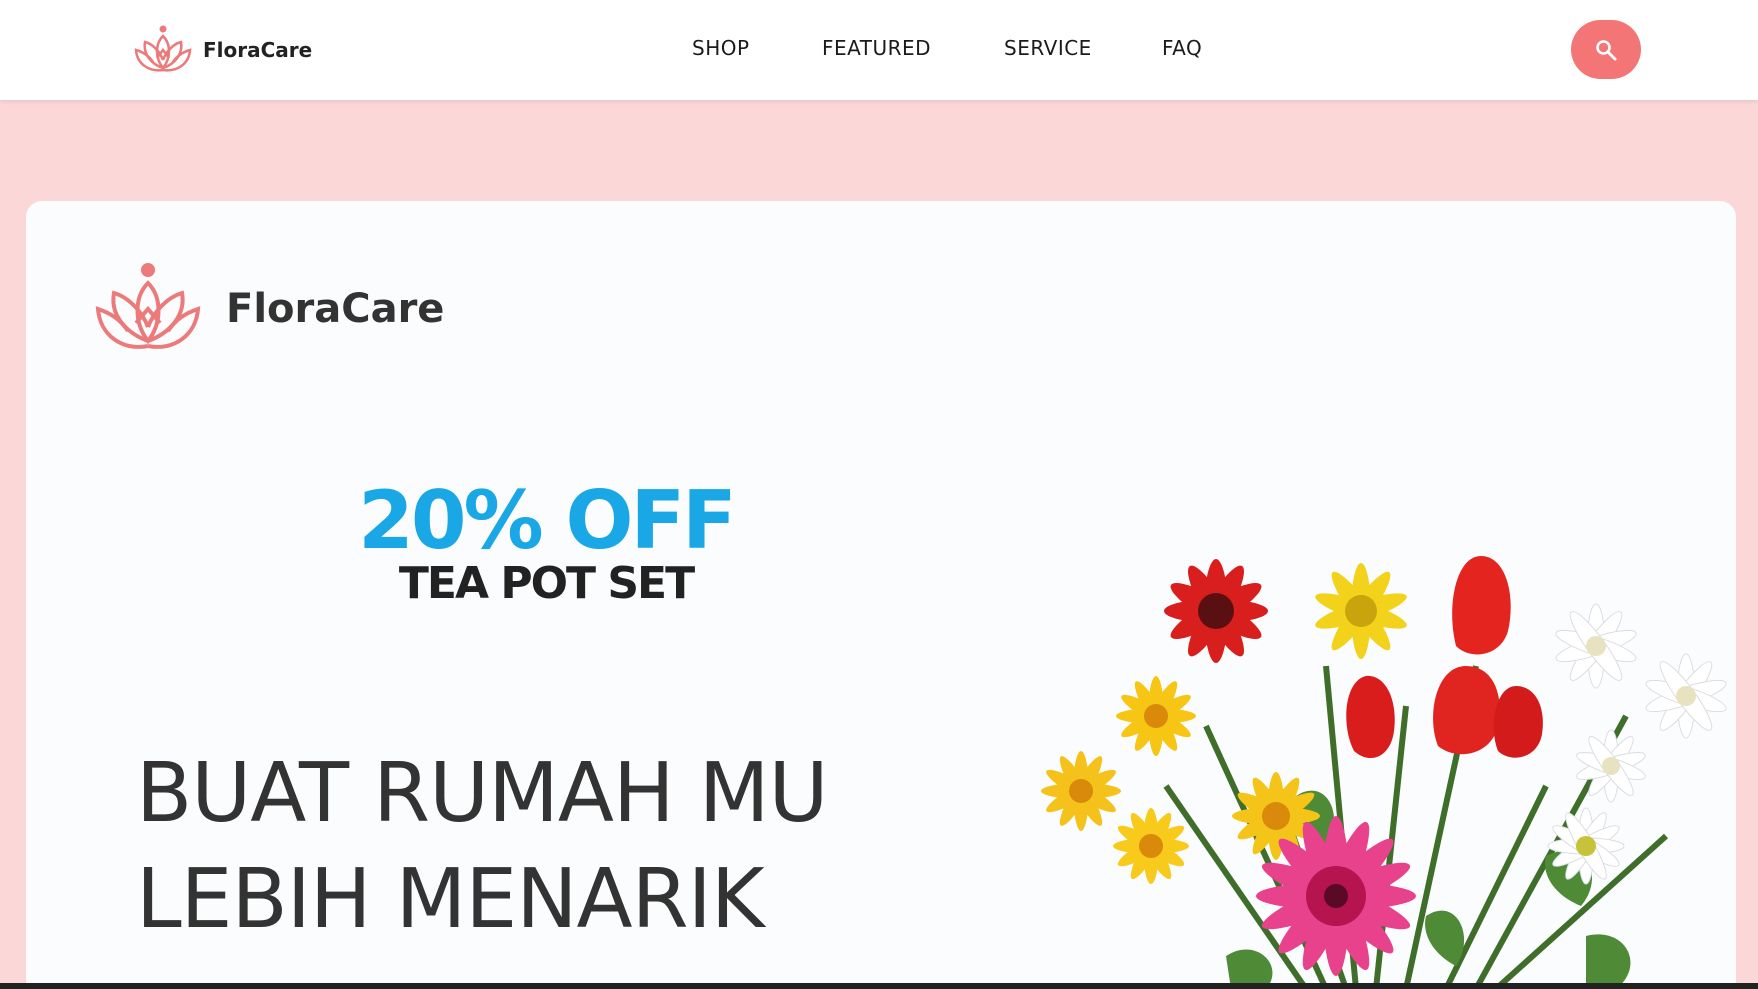  I want to click on nav-service: SERVICE, so click(1048, 48).